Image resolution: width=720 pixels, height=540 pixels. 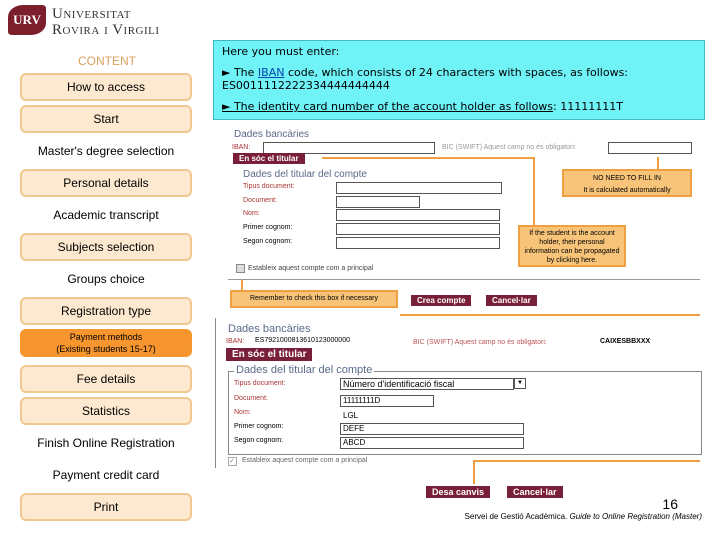 What do you see at coordinates (305, 460) in the screenshot?
I see `form2-checkbox-label: Estableix aquest compte com a principal` at bounding box center [305, 460].